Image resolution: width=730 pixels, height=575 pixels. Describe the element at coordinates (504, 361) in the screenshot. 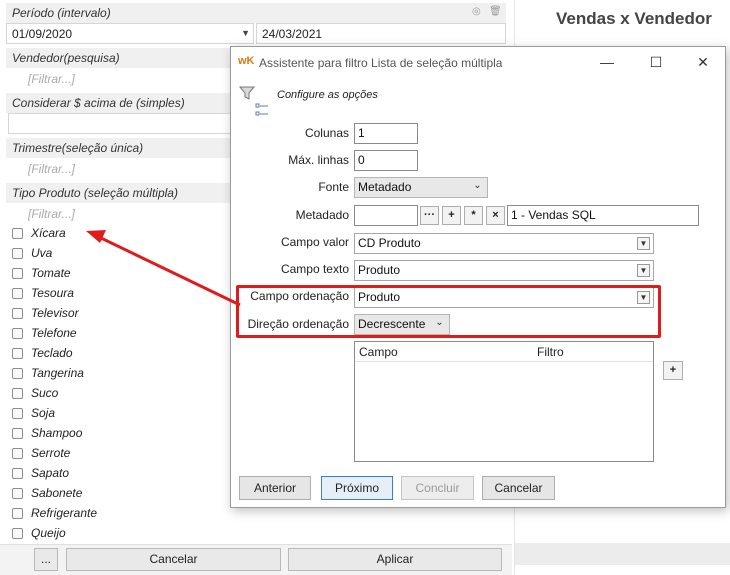

I see `grid-header-divider` at that location.